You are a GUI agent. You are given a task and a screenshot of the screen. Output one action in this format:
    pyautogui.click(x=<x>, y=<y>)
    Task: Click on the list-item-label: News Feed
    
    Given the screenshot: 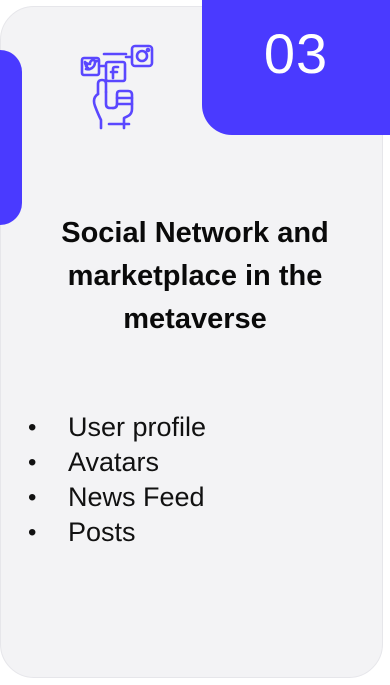 What is the action you would take?
    pyautogui.click(x=136, y=497)
    